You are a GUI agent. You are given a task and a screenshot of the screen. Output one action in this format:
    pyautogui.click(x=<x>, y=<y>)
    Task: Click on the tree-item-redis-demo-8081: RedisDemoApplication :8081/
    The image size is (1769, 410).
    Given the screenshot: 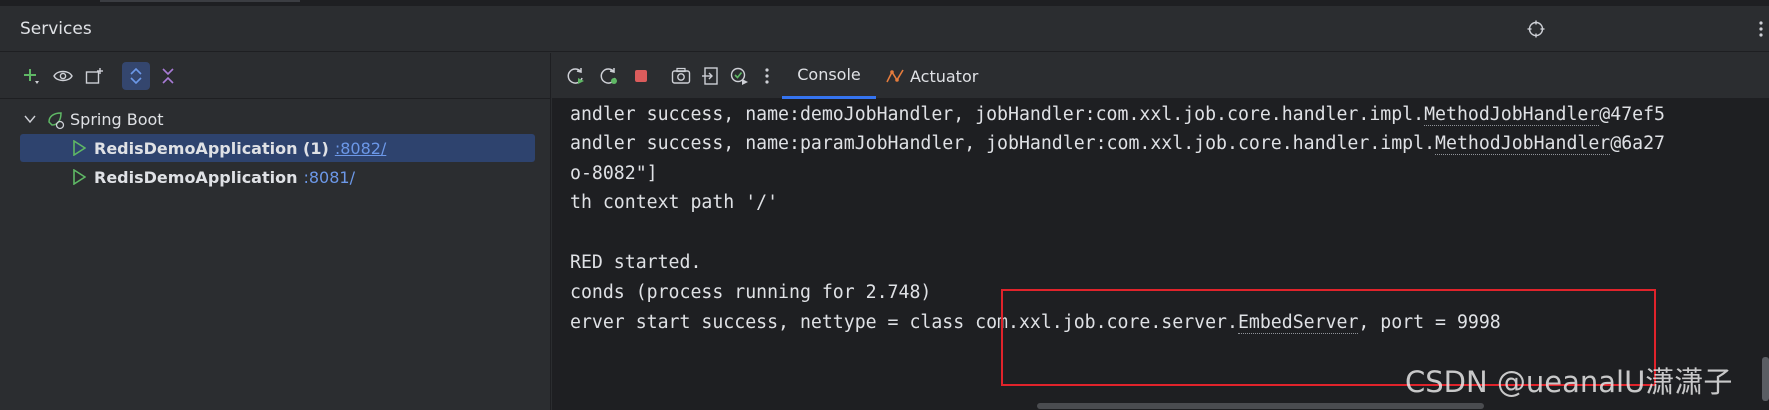 What is the action you would take?
    pyautogui.click(x=275, y=177)
    